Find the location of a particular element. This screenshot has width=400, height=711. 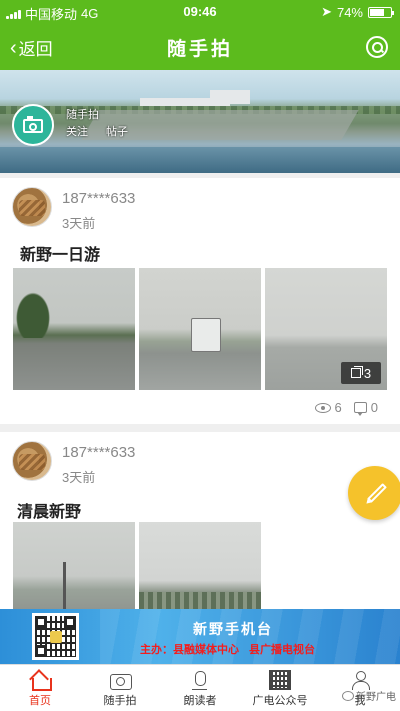

wechat-icon is located at coordinates (348, 695).